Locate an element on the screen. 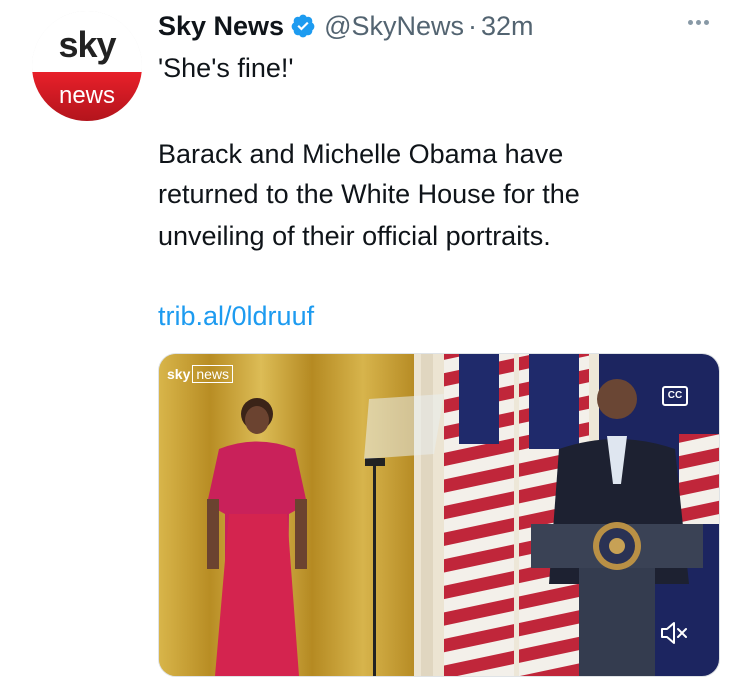 Image resolution: width=750 pixels, height=681 pixels. more-options-icon is located at coordinates (698, 22).